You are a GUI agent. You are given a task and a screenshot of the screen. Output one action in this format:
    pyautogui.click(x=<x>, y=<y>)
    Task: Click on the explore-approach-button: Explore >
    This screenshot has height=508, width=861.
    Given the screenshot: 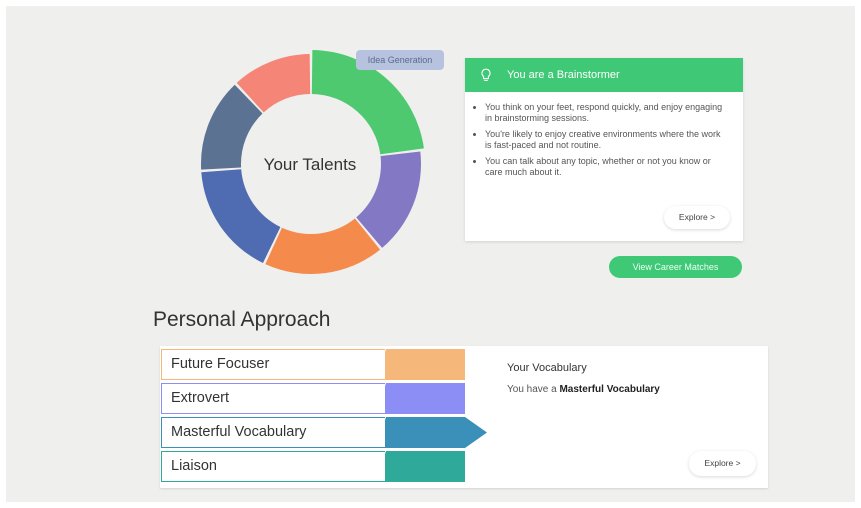 What is the action you would take?
    pyautogui.click(x=722, y=463)
    